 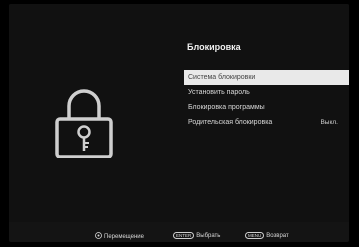 I want to click on hint-move: Перемещение, so click(x=119, y=236).